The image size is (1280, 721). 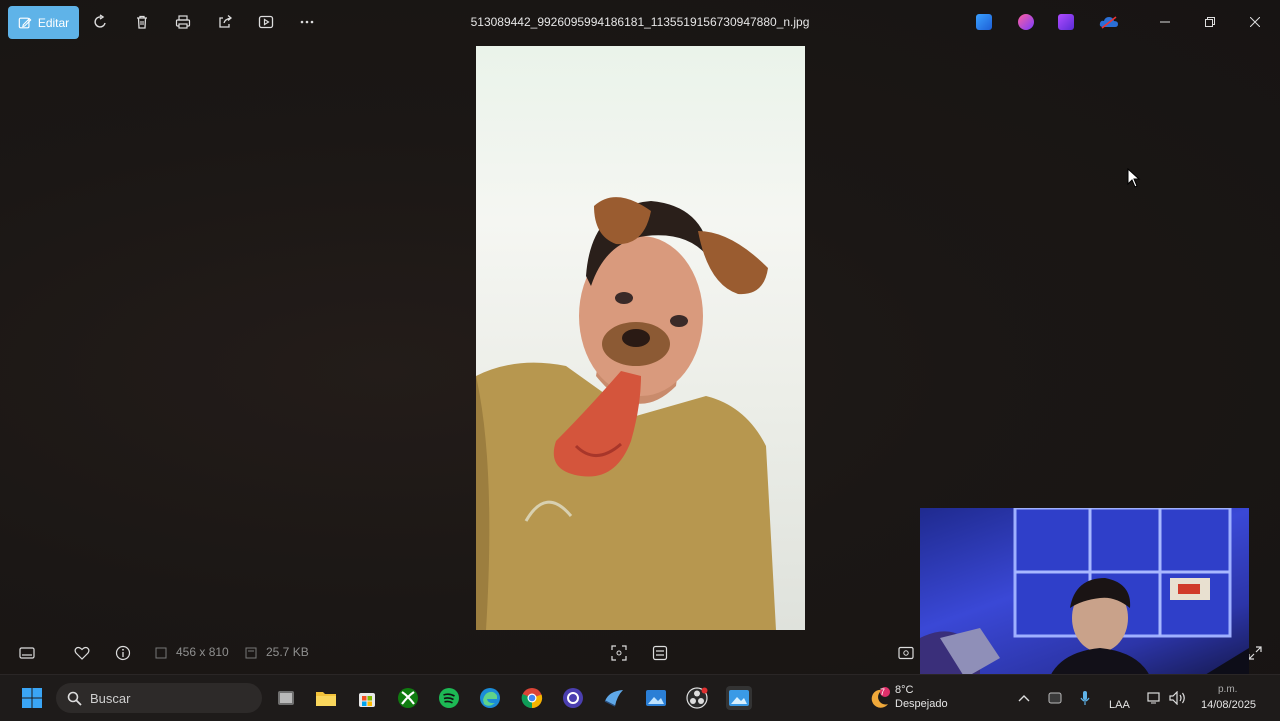 I want to click on screenshot-icon, so click(x=906, y=653).